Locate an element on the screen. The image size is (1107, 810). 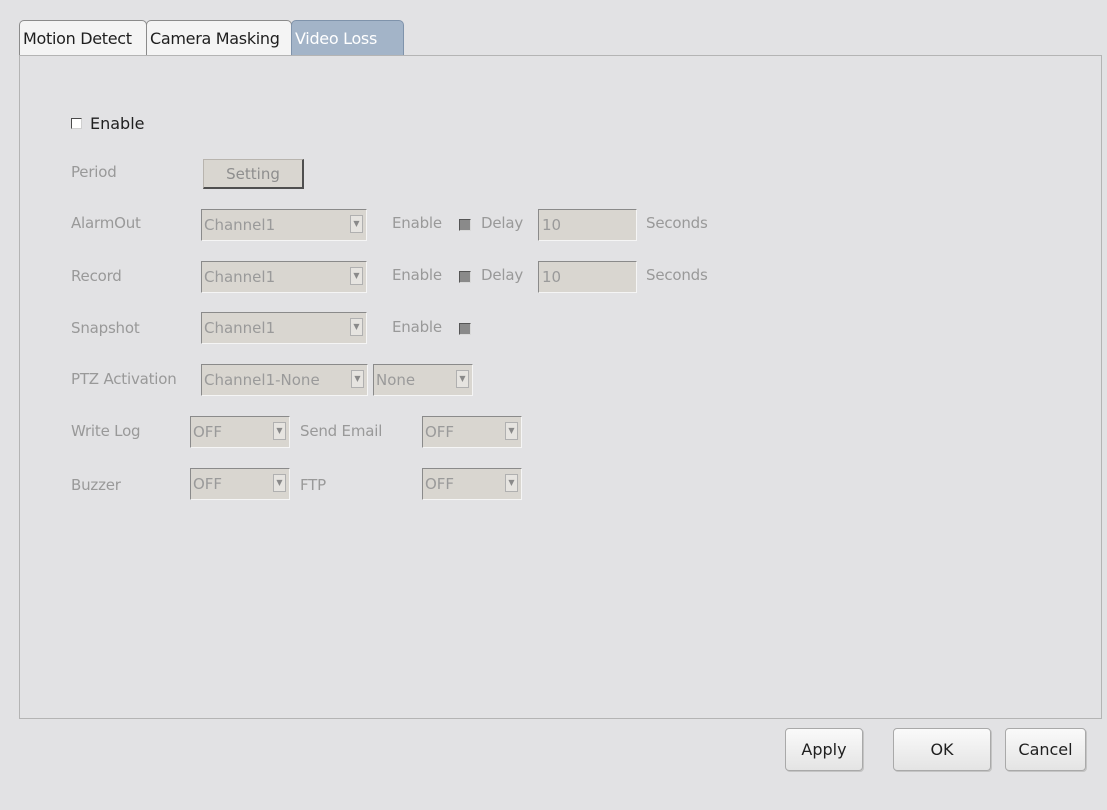
tab-bar: Motion Detect Camera Masking Video Loss is located at coordinates (211, 38).